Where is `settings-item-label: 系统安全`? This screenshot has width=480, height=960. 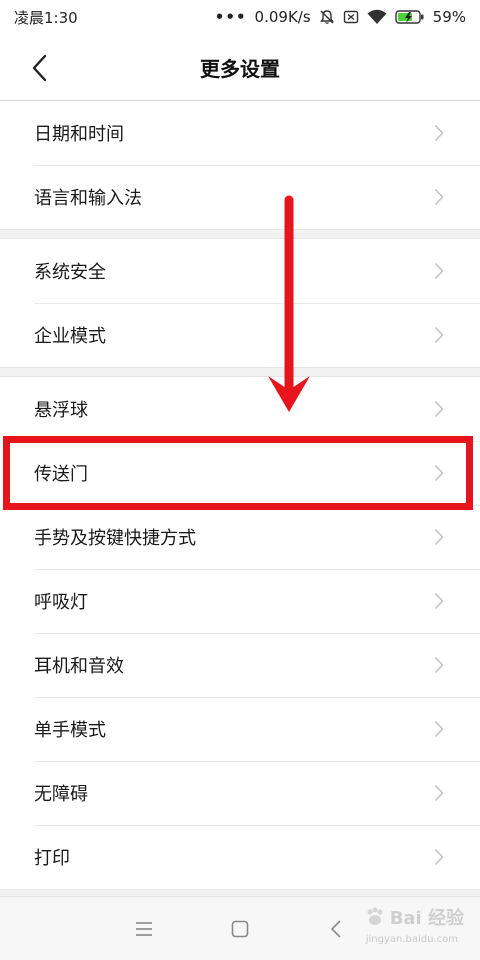 settings-item-label: 系统安全 is located at coordinates (70, 272).